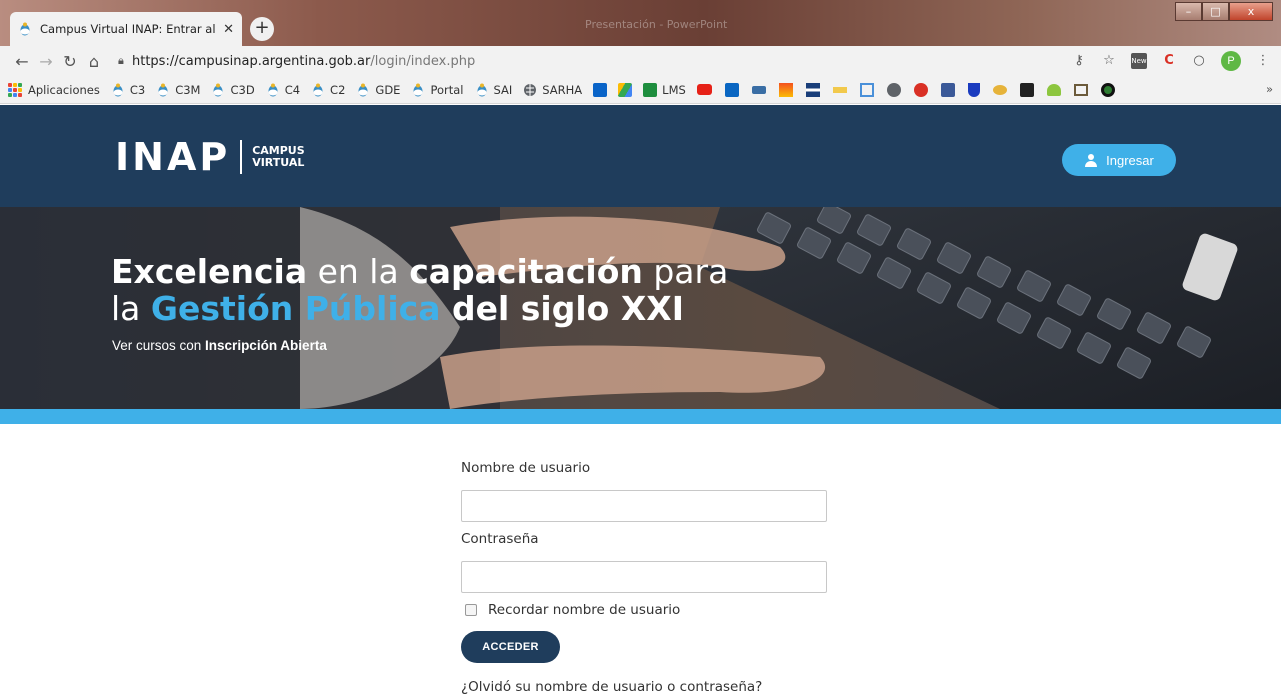 The height and width of the screenshot is (695, 1281). Describe the element at coordinates (388, 89) in the screenshot. I see `bookmark-label: GDE` at that location.